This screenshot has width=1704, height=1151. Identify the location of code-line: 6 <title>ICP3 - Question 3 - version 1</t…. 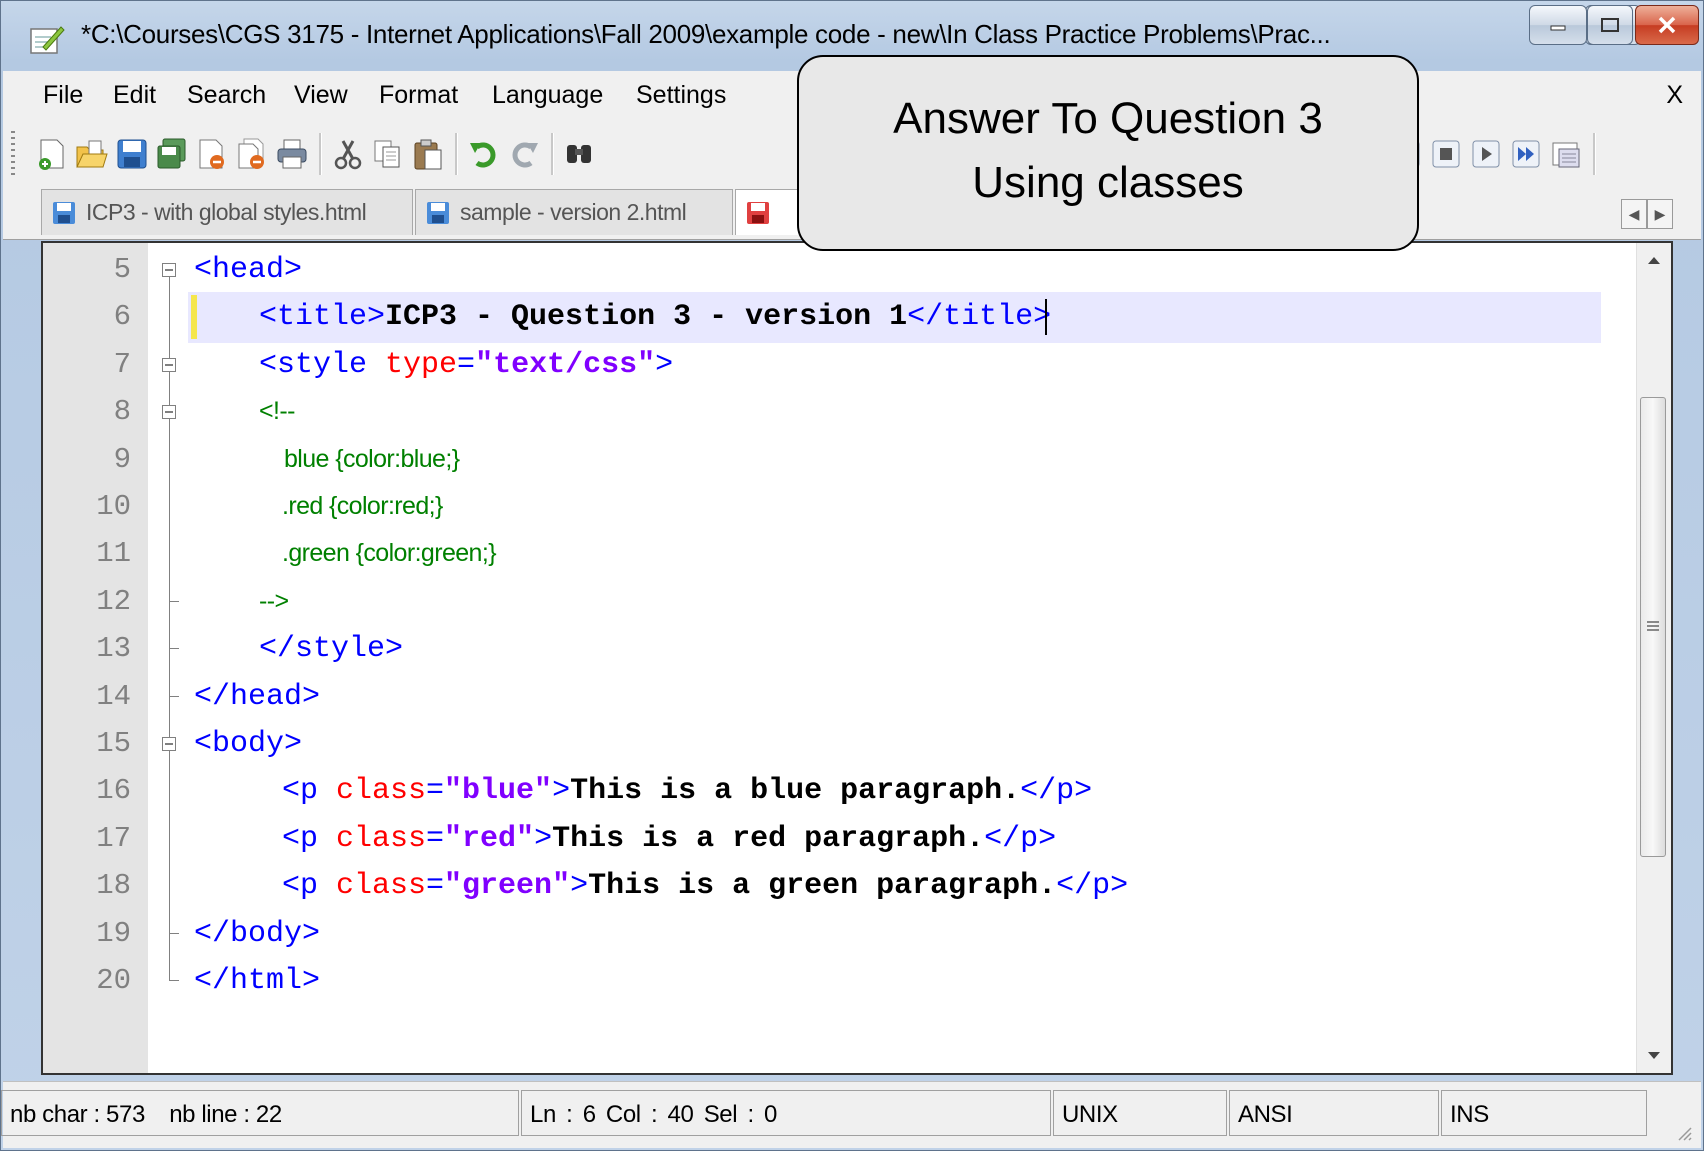
(857, 318).